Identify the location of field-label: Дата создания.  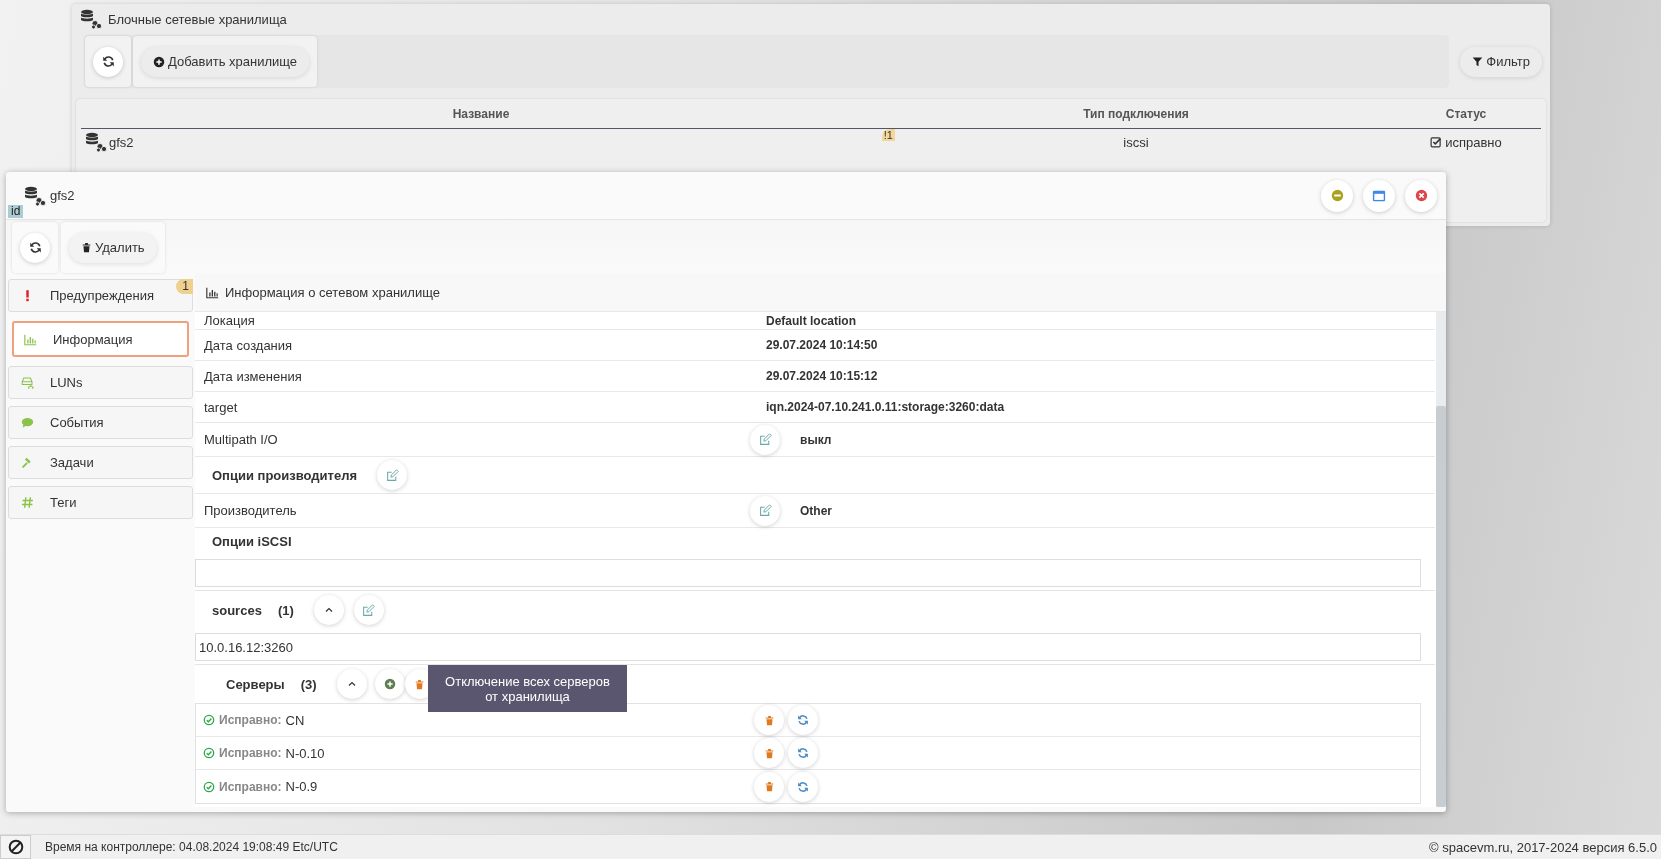
(248, 345).